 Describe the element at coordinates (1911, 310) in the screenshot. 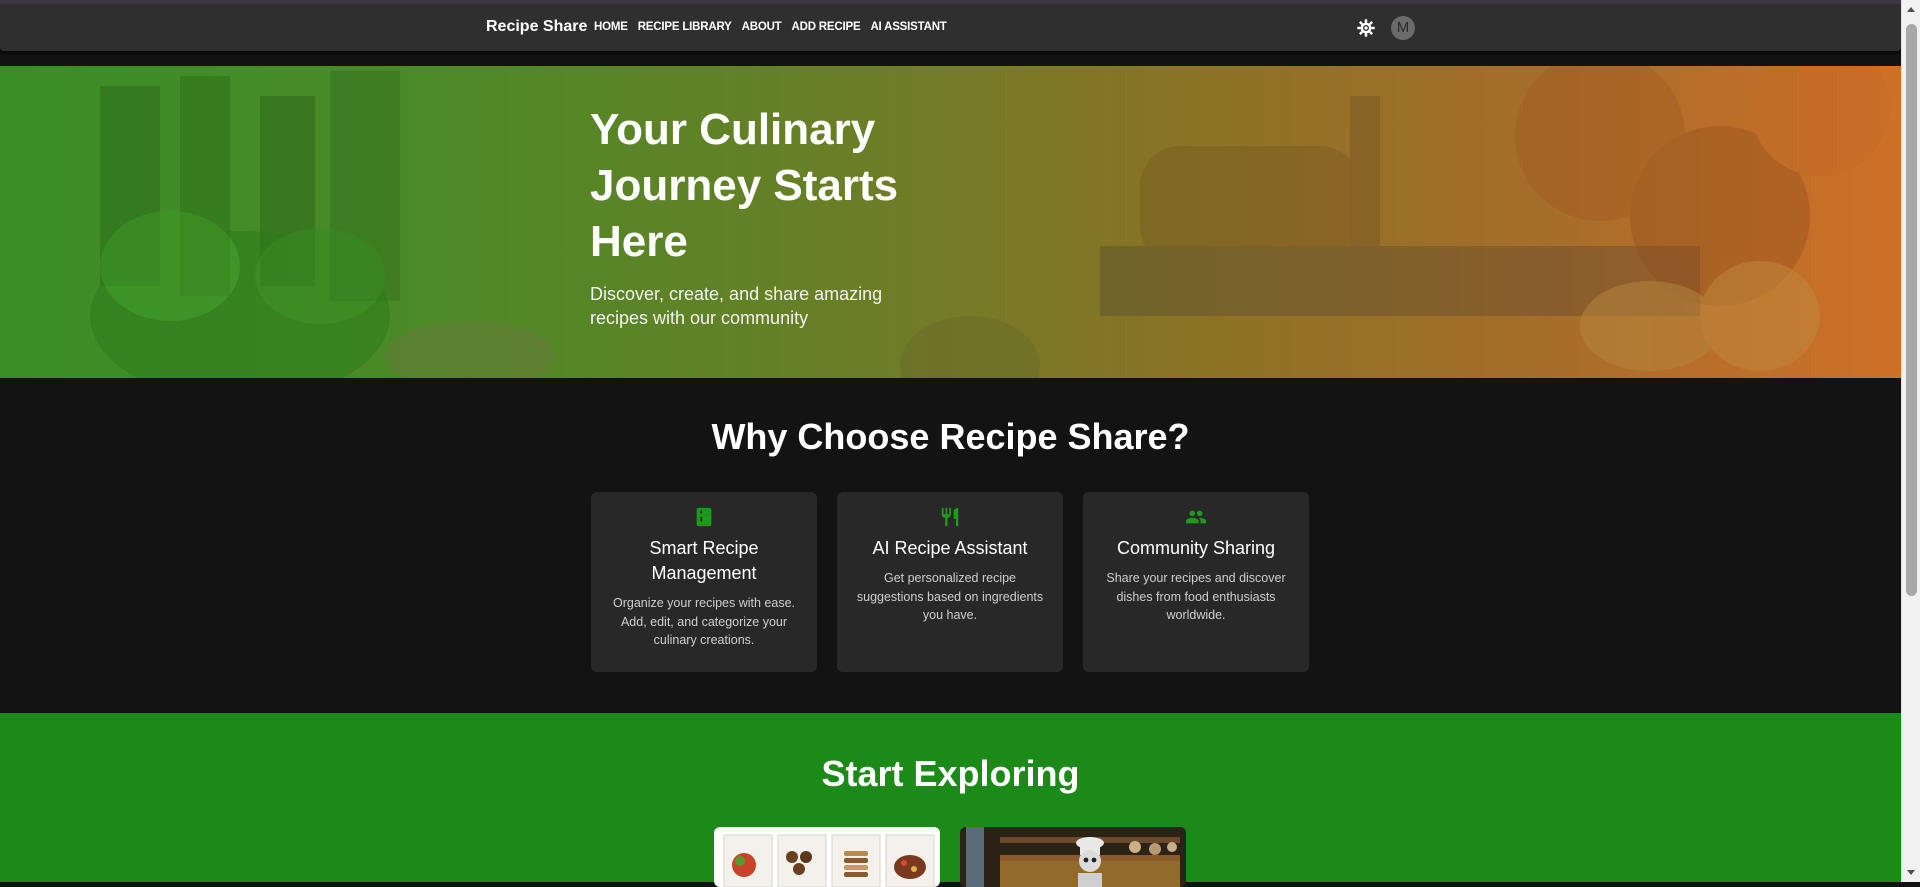

I see `scrollbar-thumb` at that location.